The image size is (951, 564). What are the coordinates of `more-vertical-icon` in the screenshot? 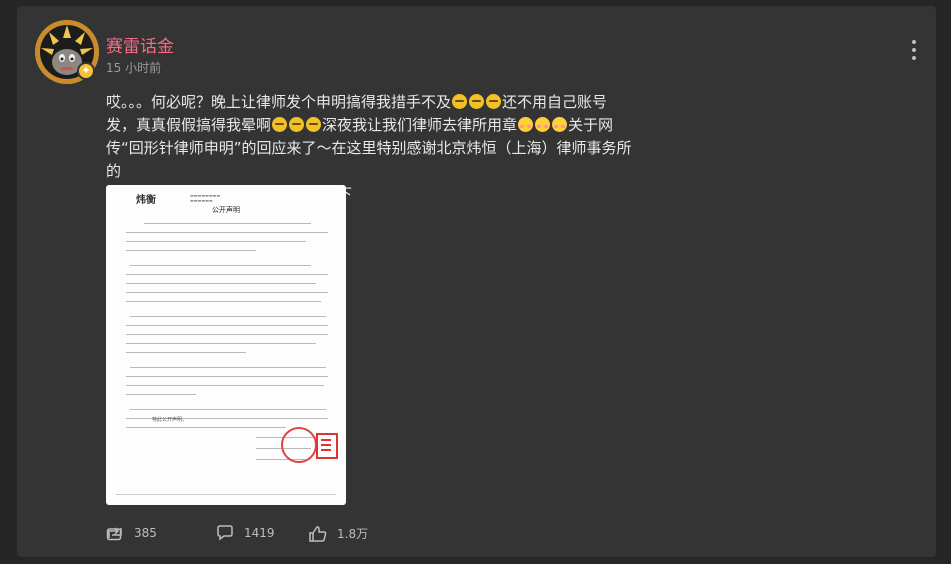 It's located at (914, 52).